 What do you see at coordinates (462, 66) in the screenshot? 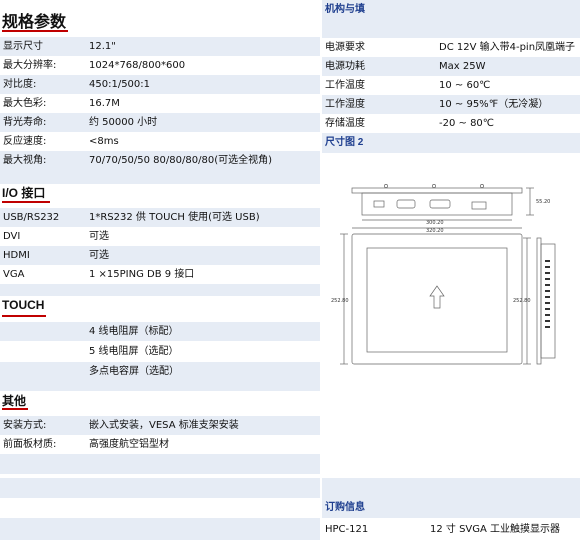
I see `mech-value: Max 25W` at bounding box center [462, 66].